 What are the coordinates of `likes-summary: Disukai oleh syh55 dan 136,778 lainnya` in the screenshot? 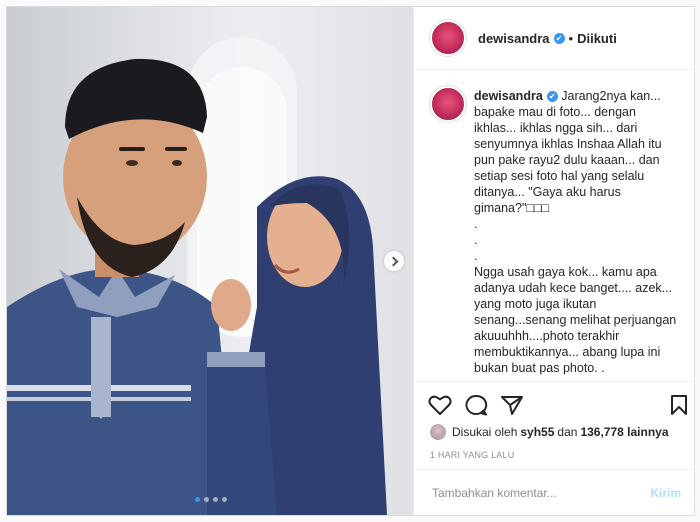 It's located at (551, 432).